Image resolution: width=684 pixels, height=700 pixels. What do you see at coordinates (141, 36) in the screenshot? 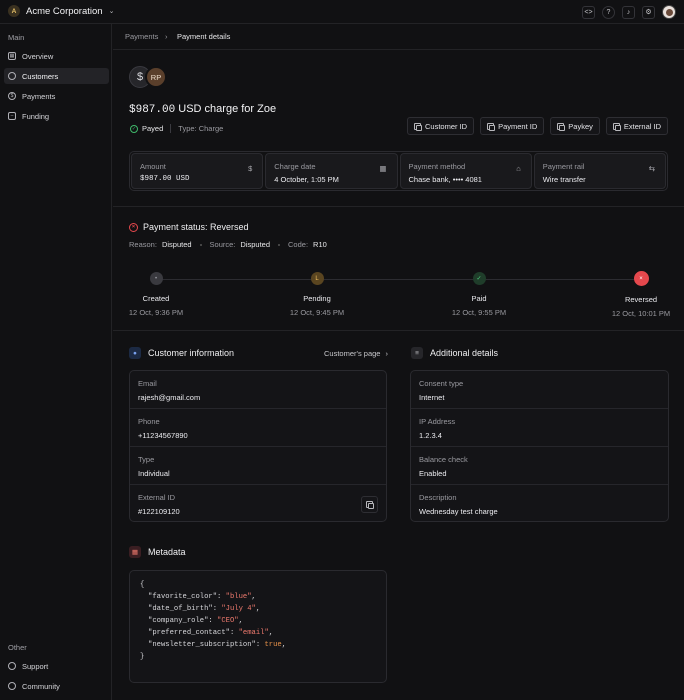
I see `breadcrumb-parent: Payments` at bounding box center [141, 36].